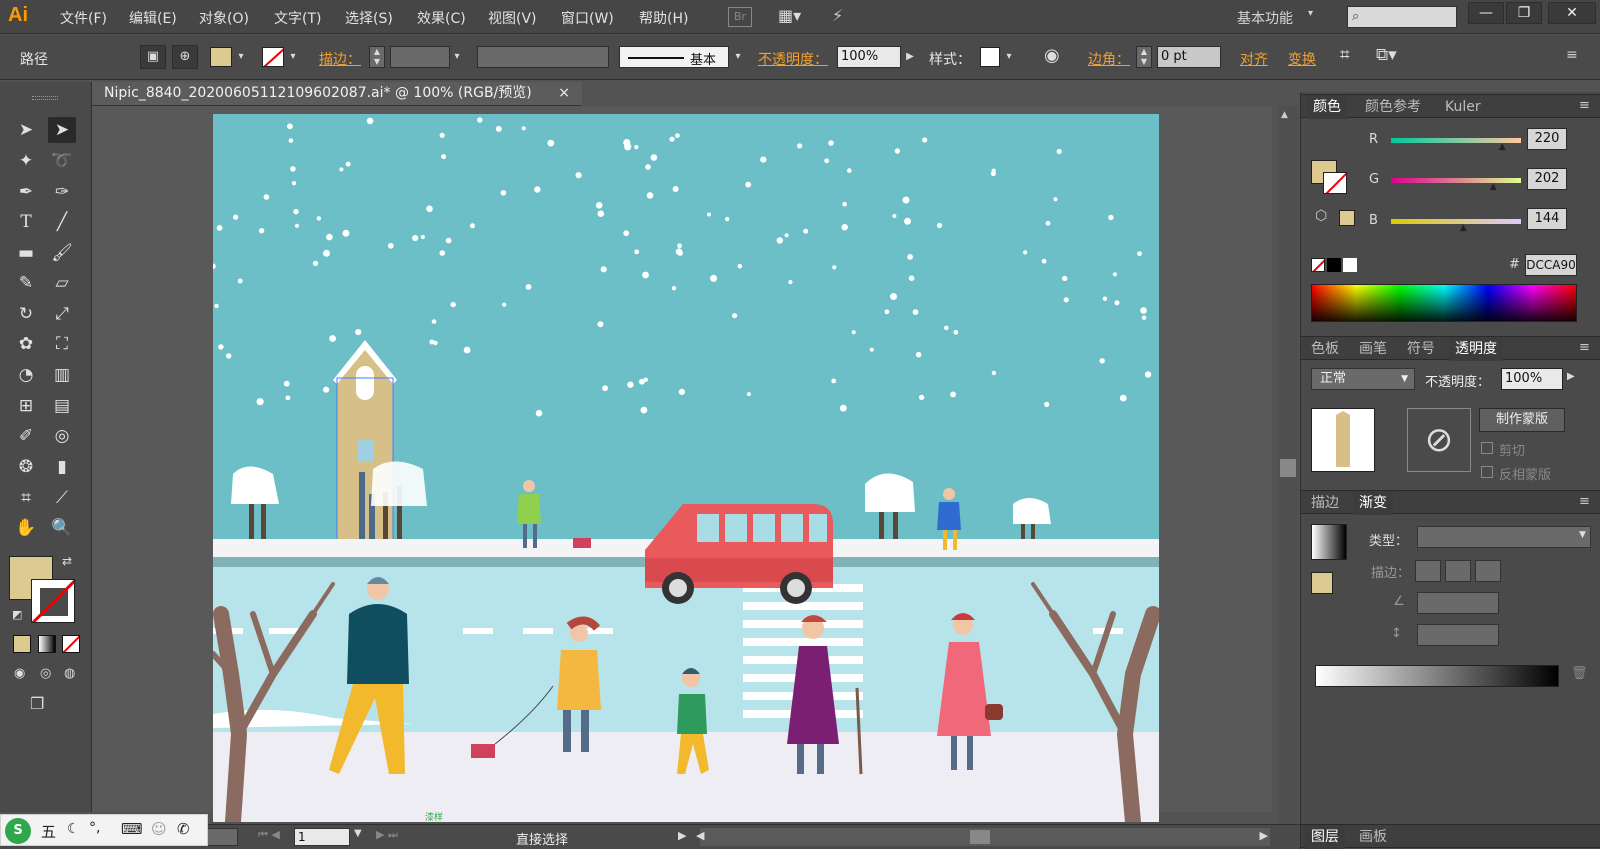  Describe the element at coordinates (69, 673) in the screenshot. I see `draw-inside-icon: ◍` at that location.